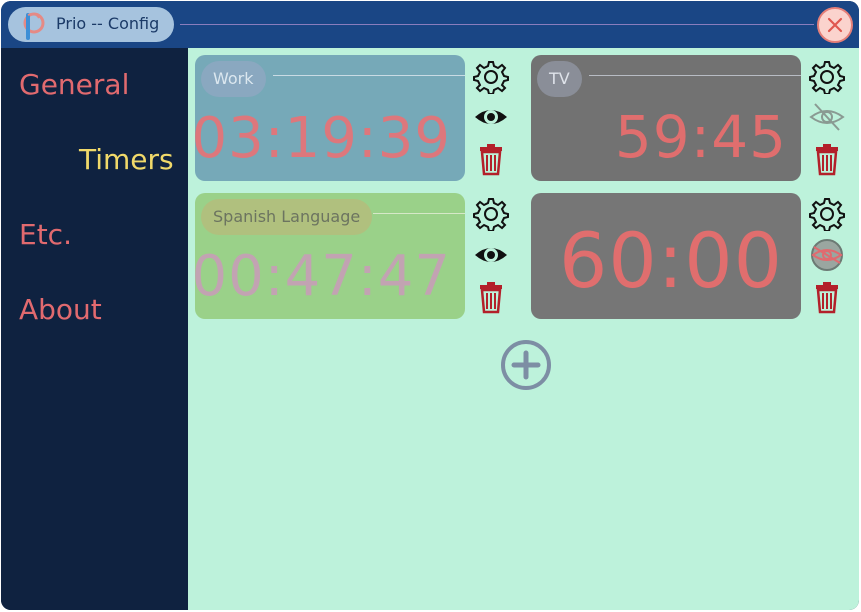 The width and height of the screenshot is (861, 612). What do you see at coordinates (74, 84) in the screenshot?
I see `sidebar-item-general: General` at bounding box center [74, 84].